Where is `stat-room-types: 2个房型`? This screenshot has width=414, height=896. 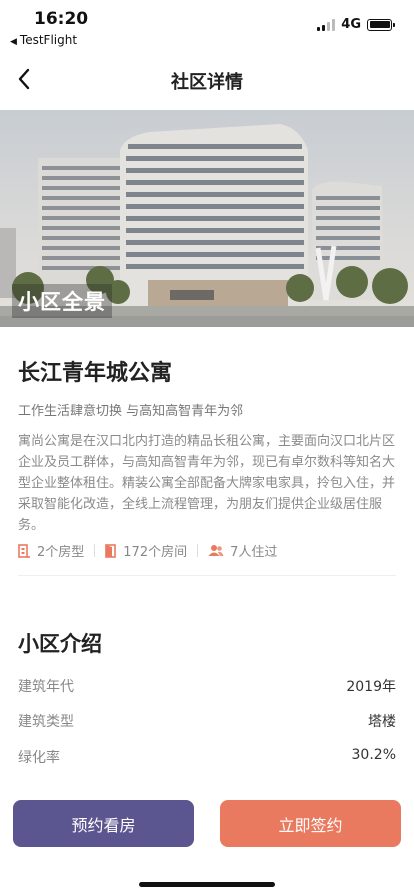 stat-room-types: 2个房型 is located at coordinates (51, 550).